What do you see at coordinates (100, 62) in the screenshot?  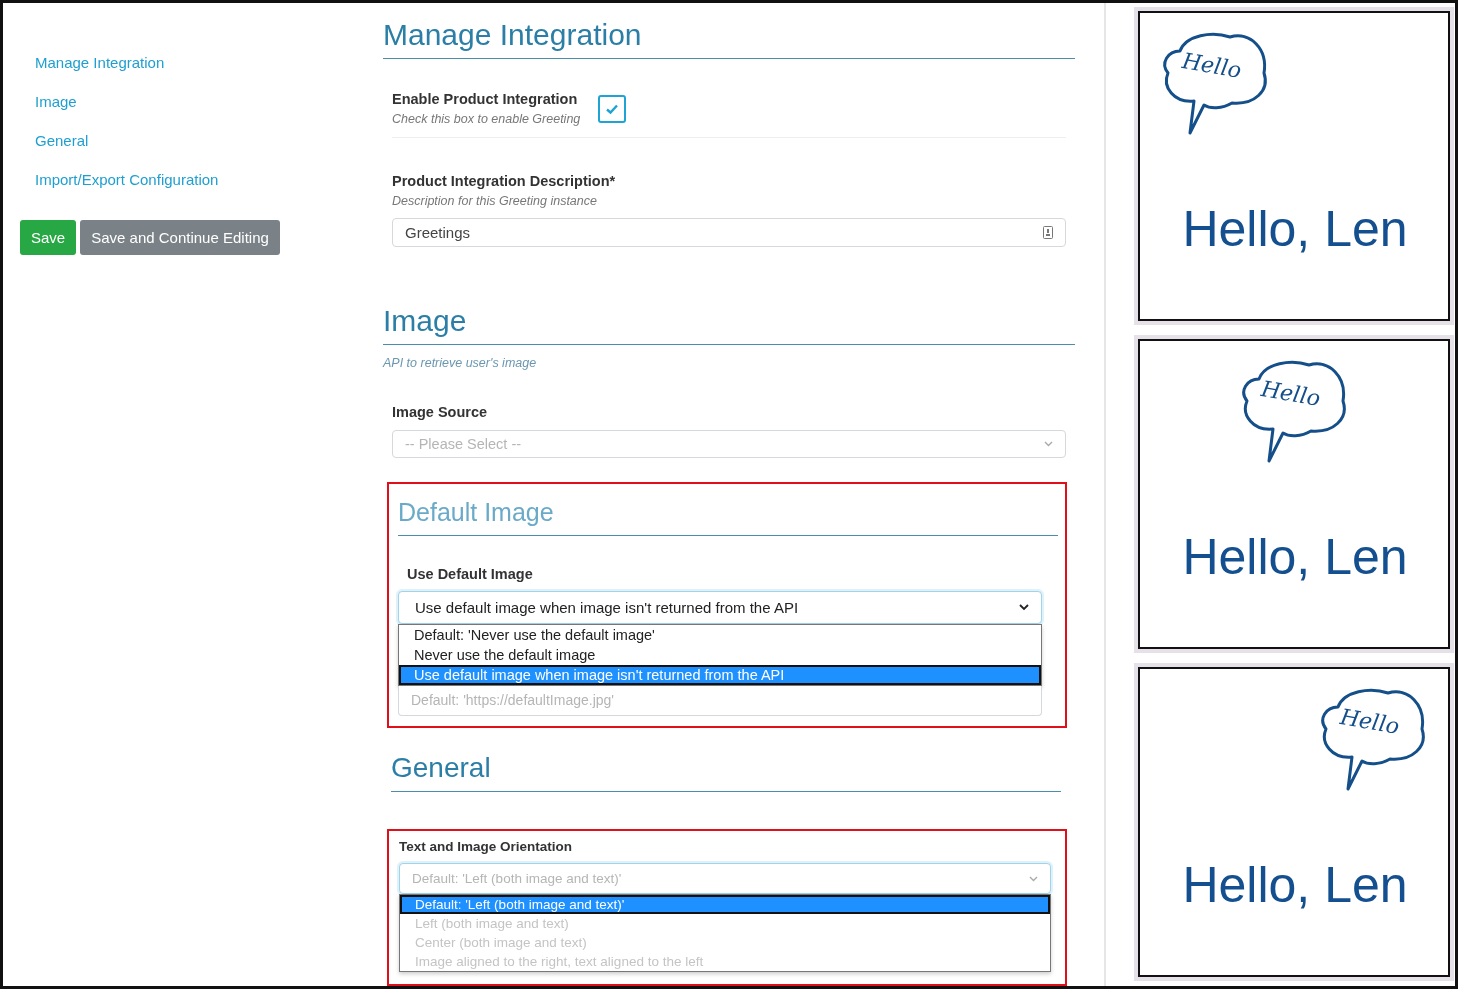 I see `sidebar-link: Manage Integration` at bounding box center [100, 62].